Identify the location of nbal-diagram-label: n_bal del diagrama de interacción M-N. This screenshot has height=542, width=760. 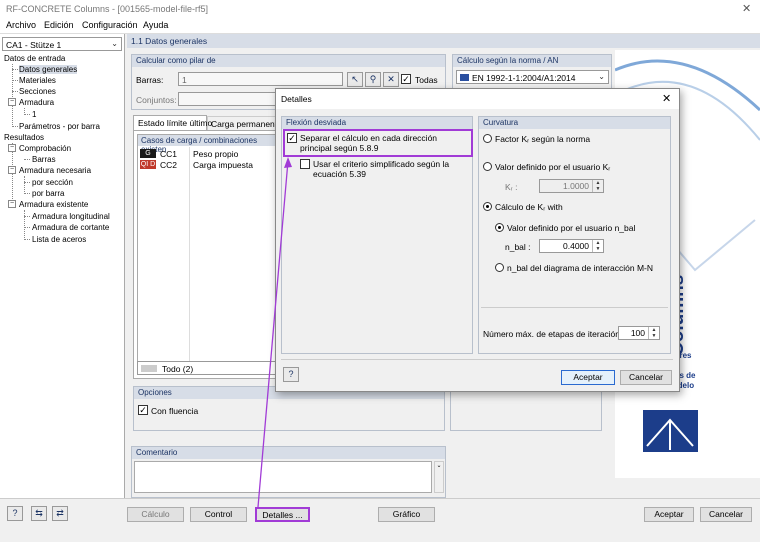
(580, 268).